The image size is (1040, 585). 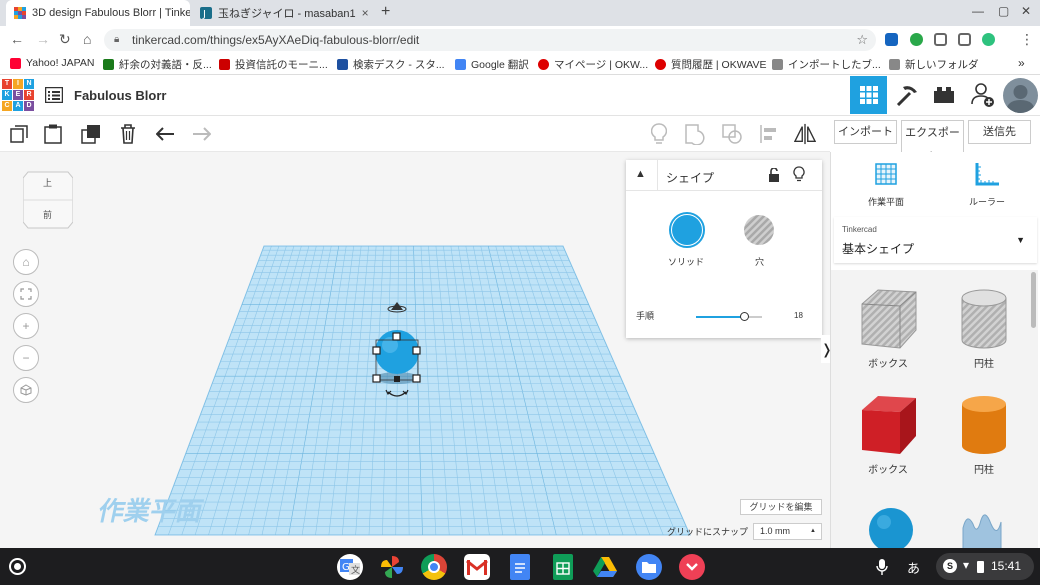 What do you see at coordinates (283, 13) in the screenshot?
I see `tab-masaban: J 玉ねぎジャイロ - masaban1 ×` at bounding box center [283, 13].